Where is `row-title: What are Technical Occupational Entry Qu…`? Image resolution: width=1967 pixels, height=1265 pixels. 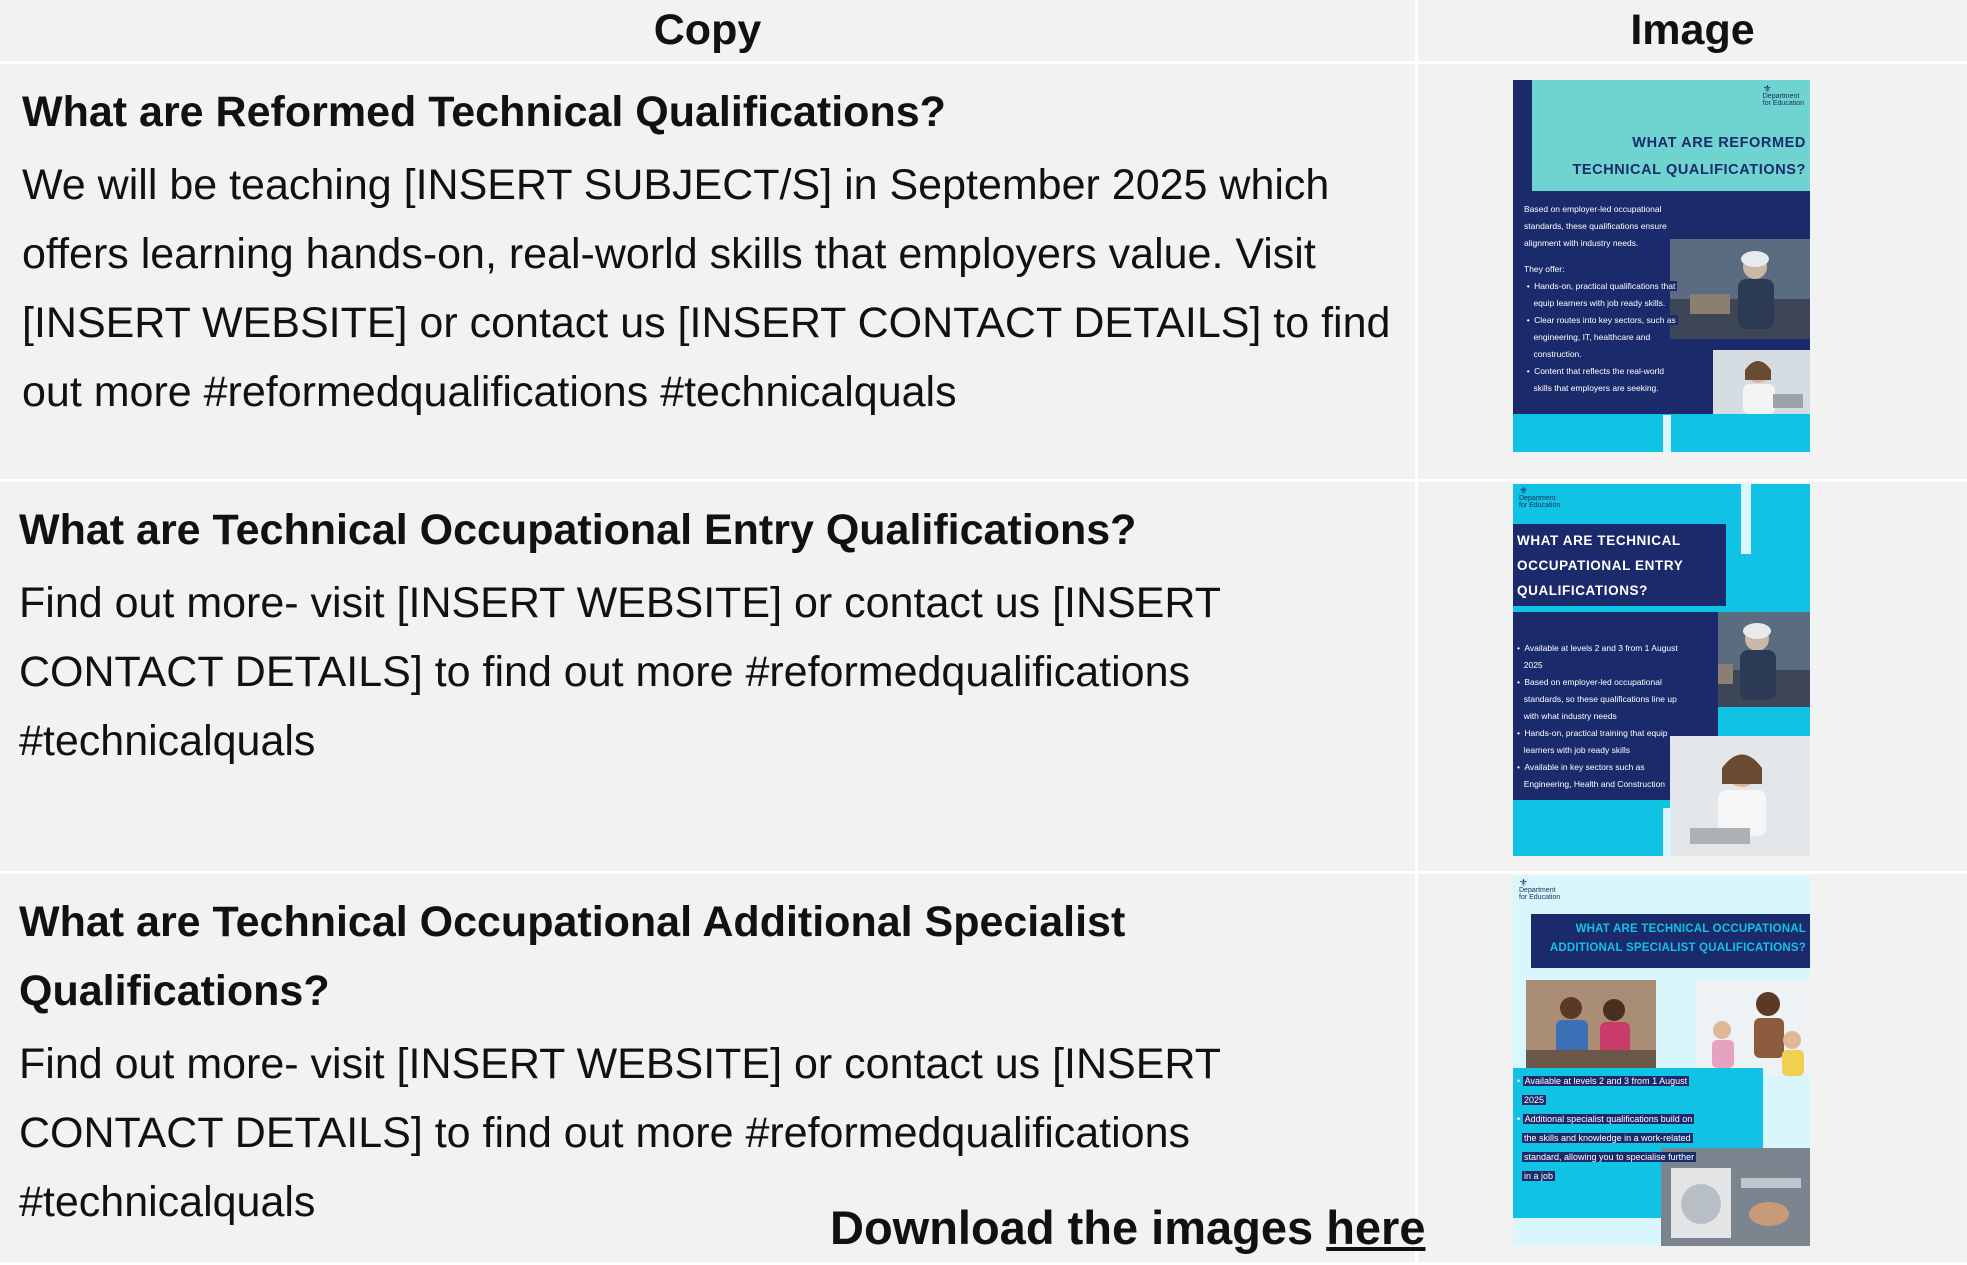 row-title: What are Technical Occupational Entry Qu… is located at coordinates (578, 530).